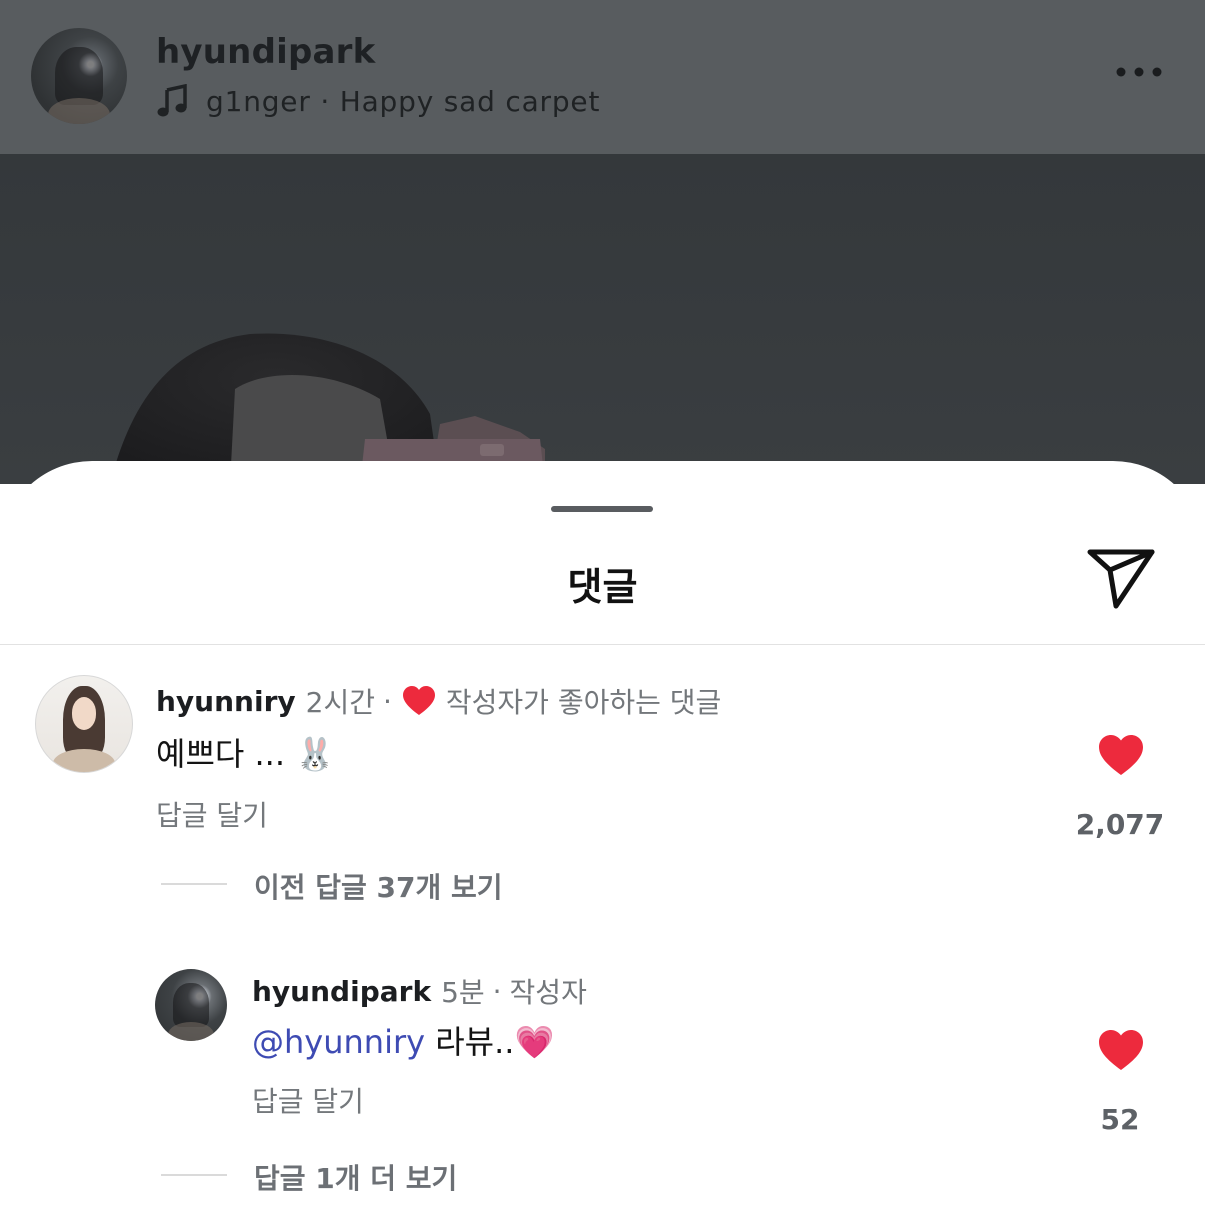  Describe the element at coordinates (338, 1042) in the screenshot. I see `mention-link: @hyunniry` at that location.